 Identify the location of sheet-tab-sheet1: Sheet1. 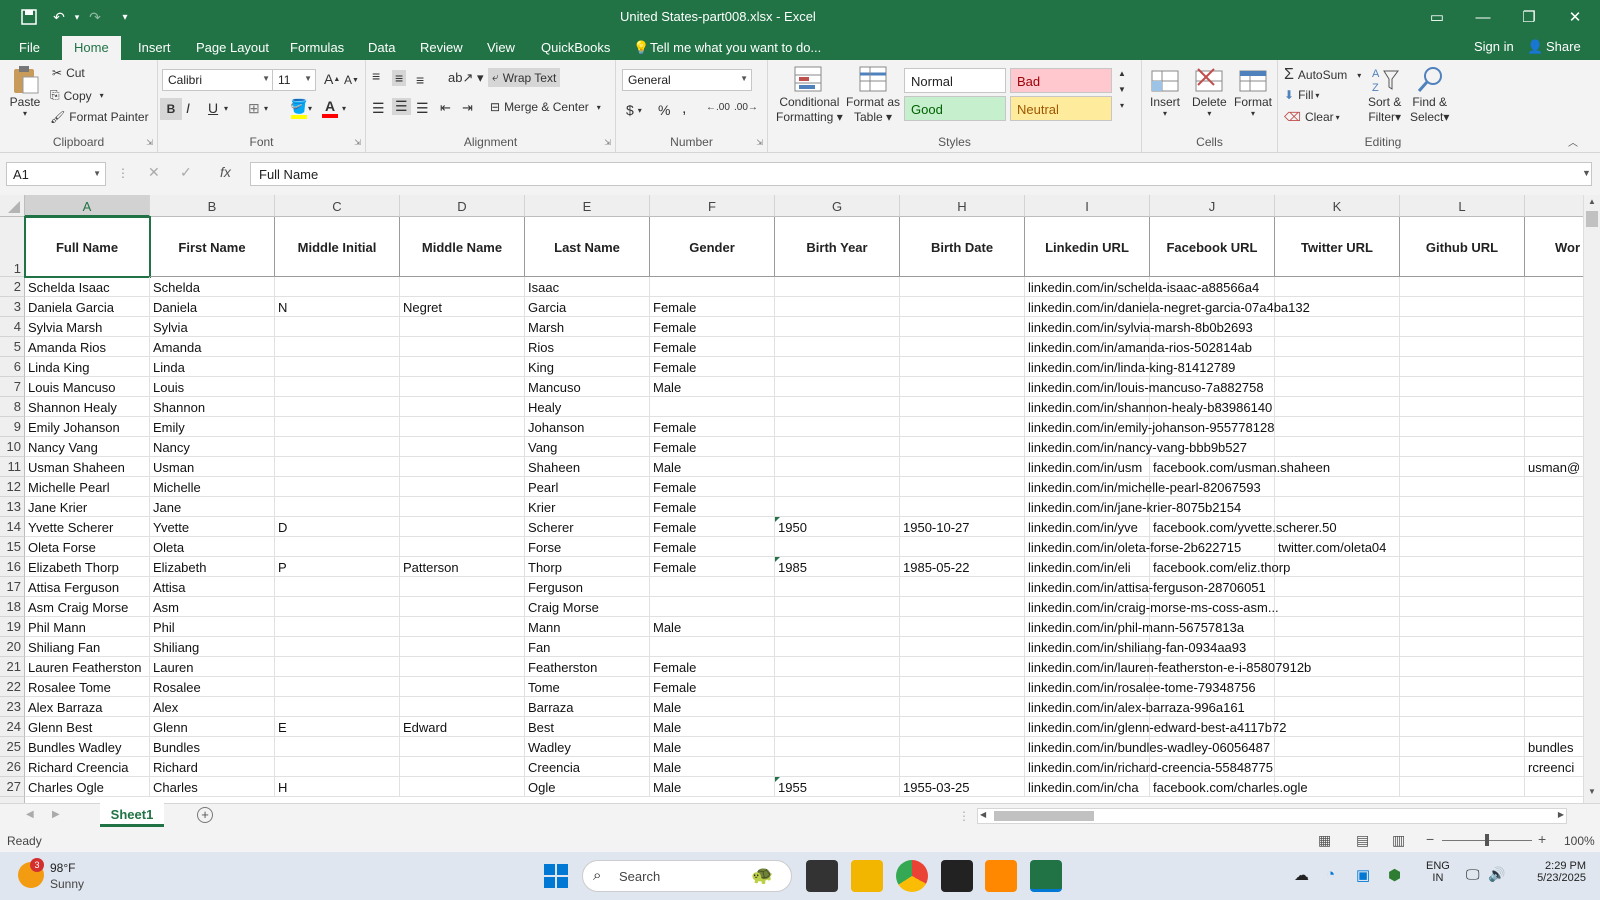
(132, 815).